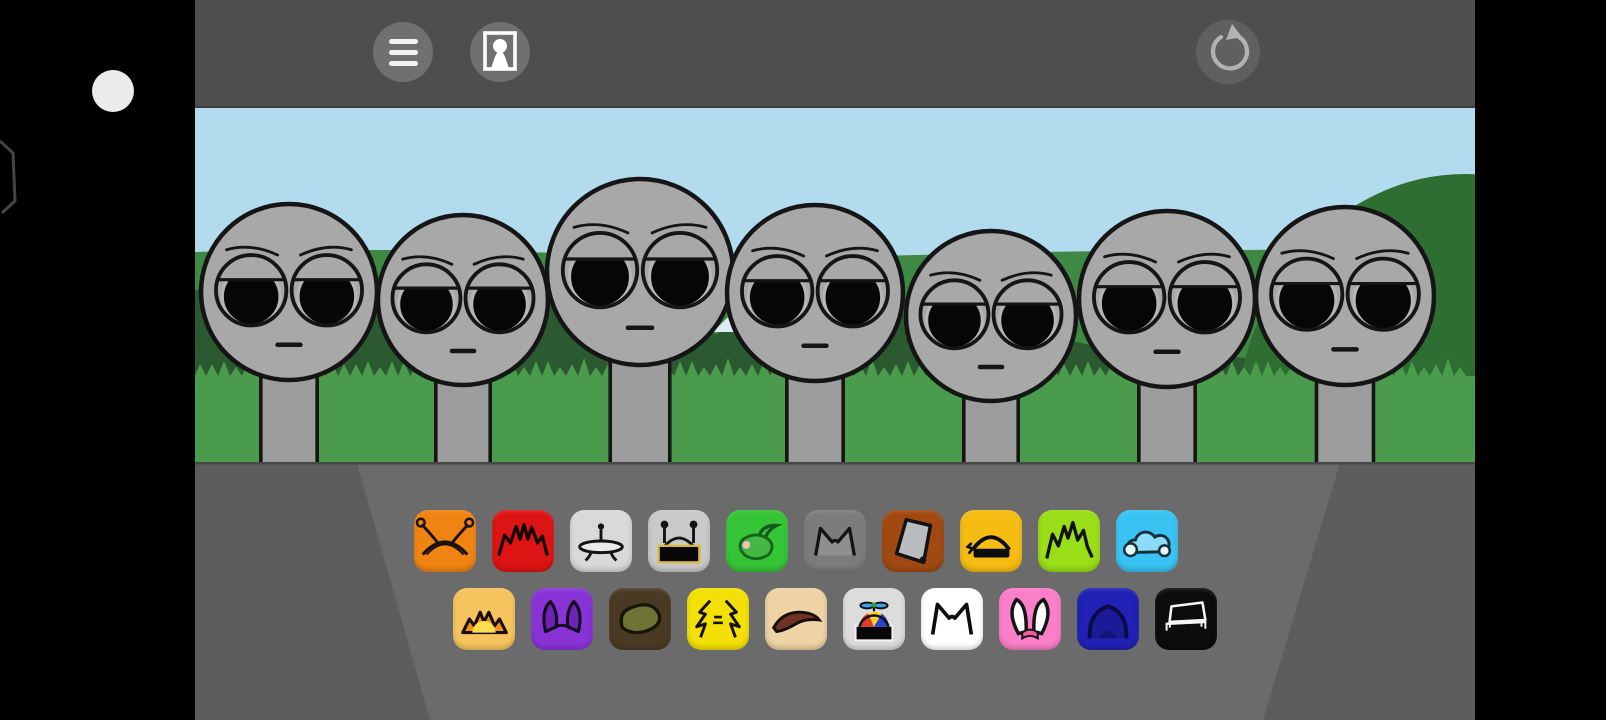 The width and height of the screenshot is (1606, 720). I want to click on gold-band-bar-icon, so click(988, 546).